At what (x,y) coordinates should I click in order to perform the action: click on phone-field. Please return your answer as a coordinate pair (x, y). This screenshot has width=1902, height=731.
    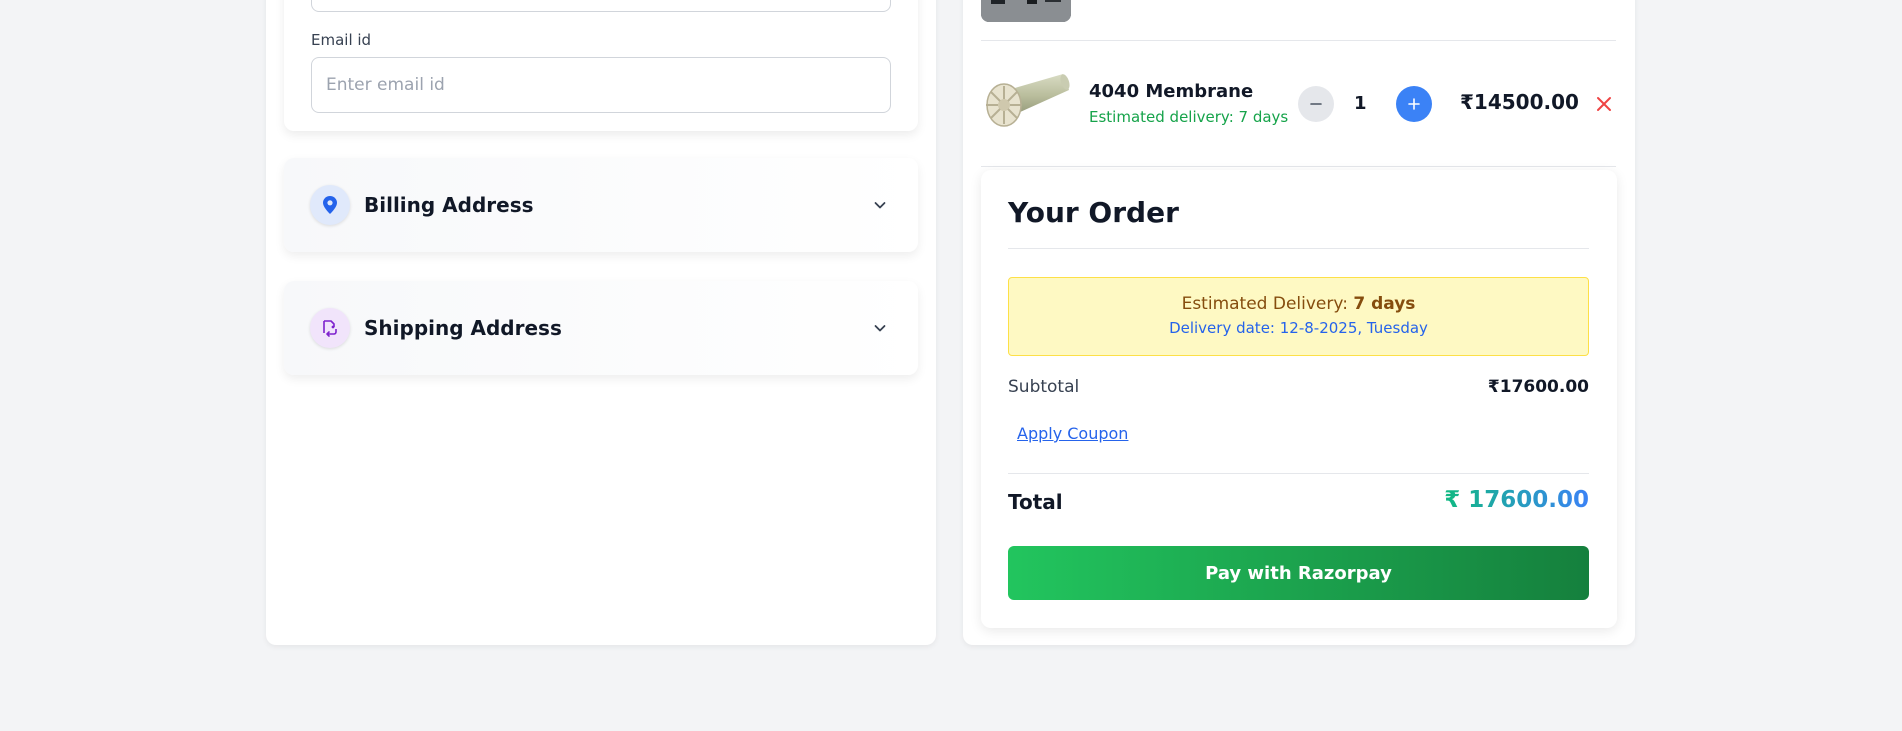
    Looking at the image, I should click on (601, 6).